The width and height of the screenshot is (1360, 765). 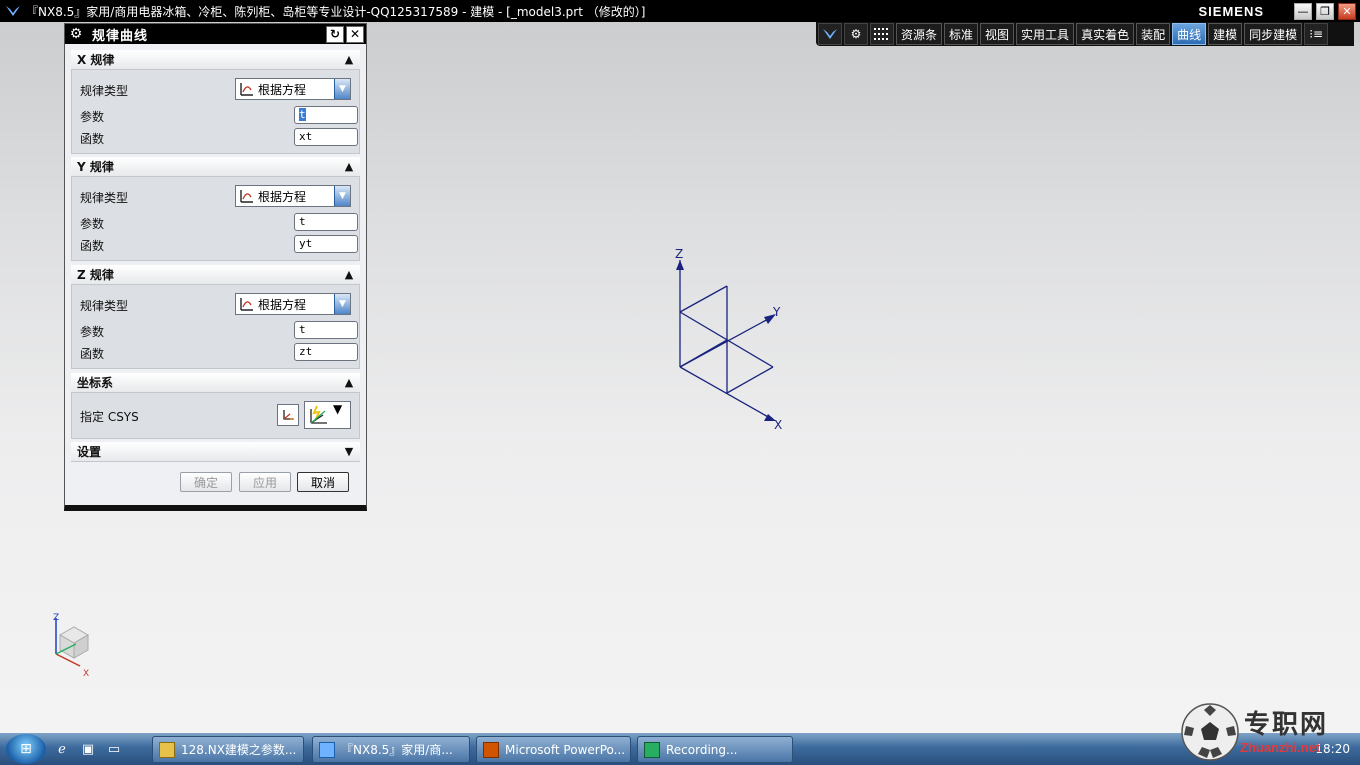 What do you see at coordinates (215, 275) in the screenshot?
I see `z-law-header: Z 规律 ▲` at bounding box center [215, 275].